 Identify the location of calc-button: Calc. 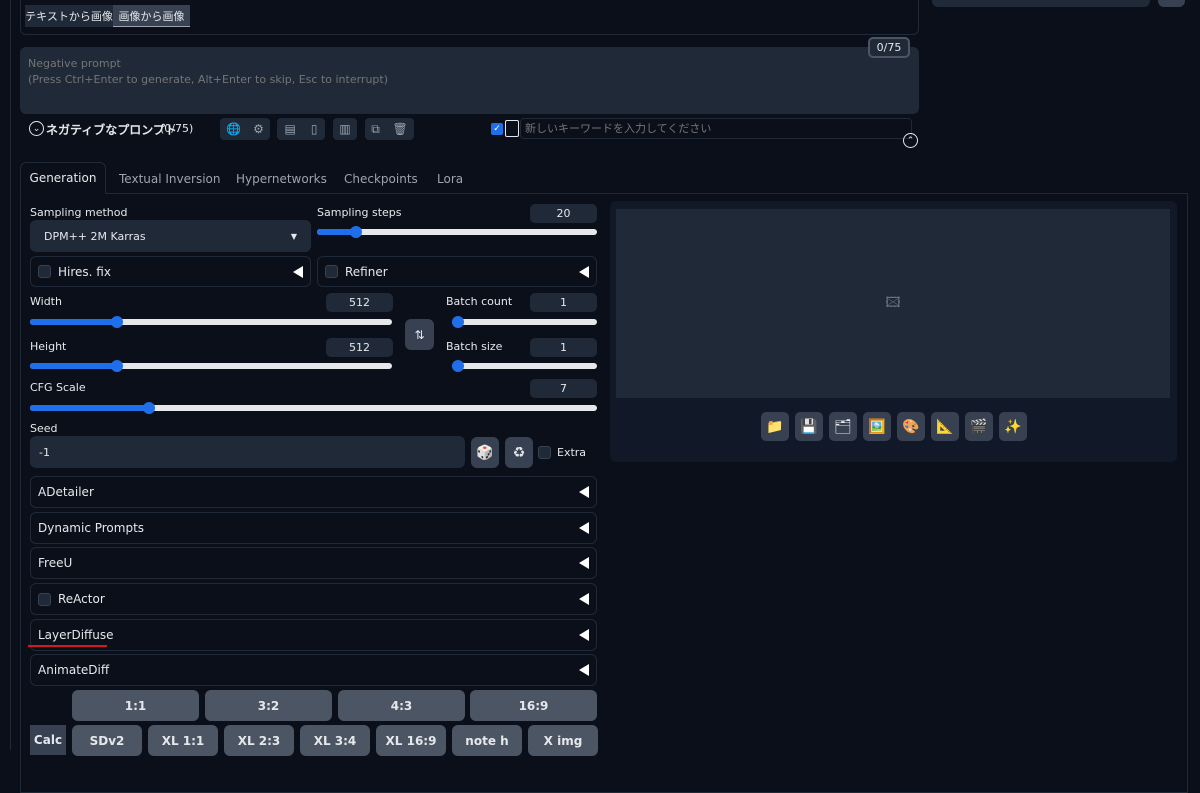
(48, 740).